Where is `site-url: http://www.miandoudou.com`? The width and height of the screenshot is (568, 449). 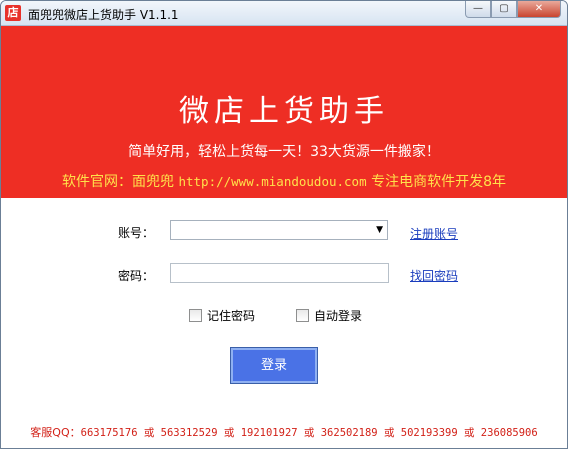
site-url: http://www.miandoudou.com is located at coordinates (272, 181).